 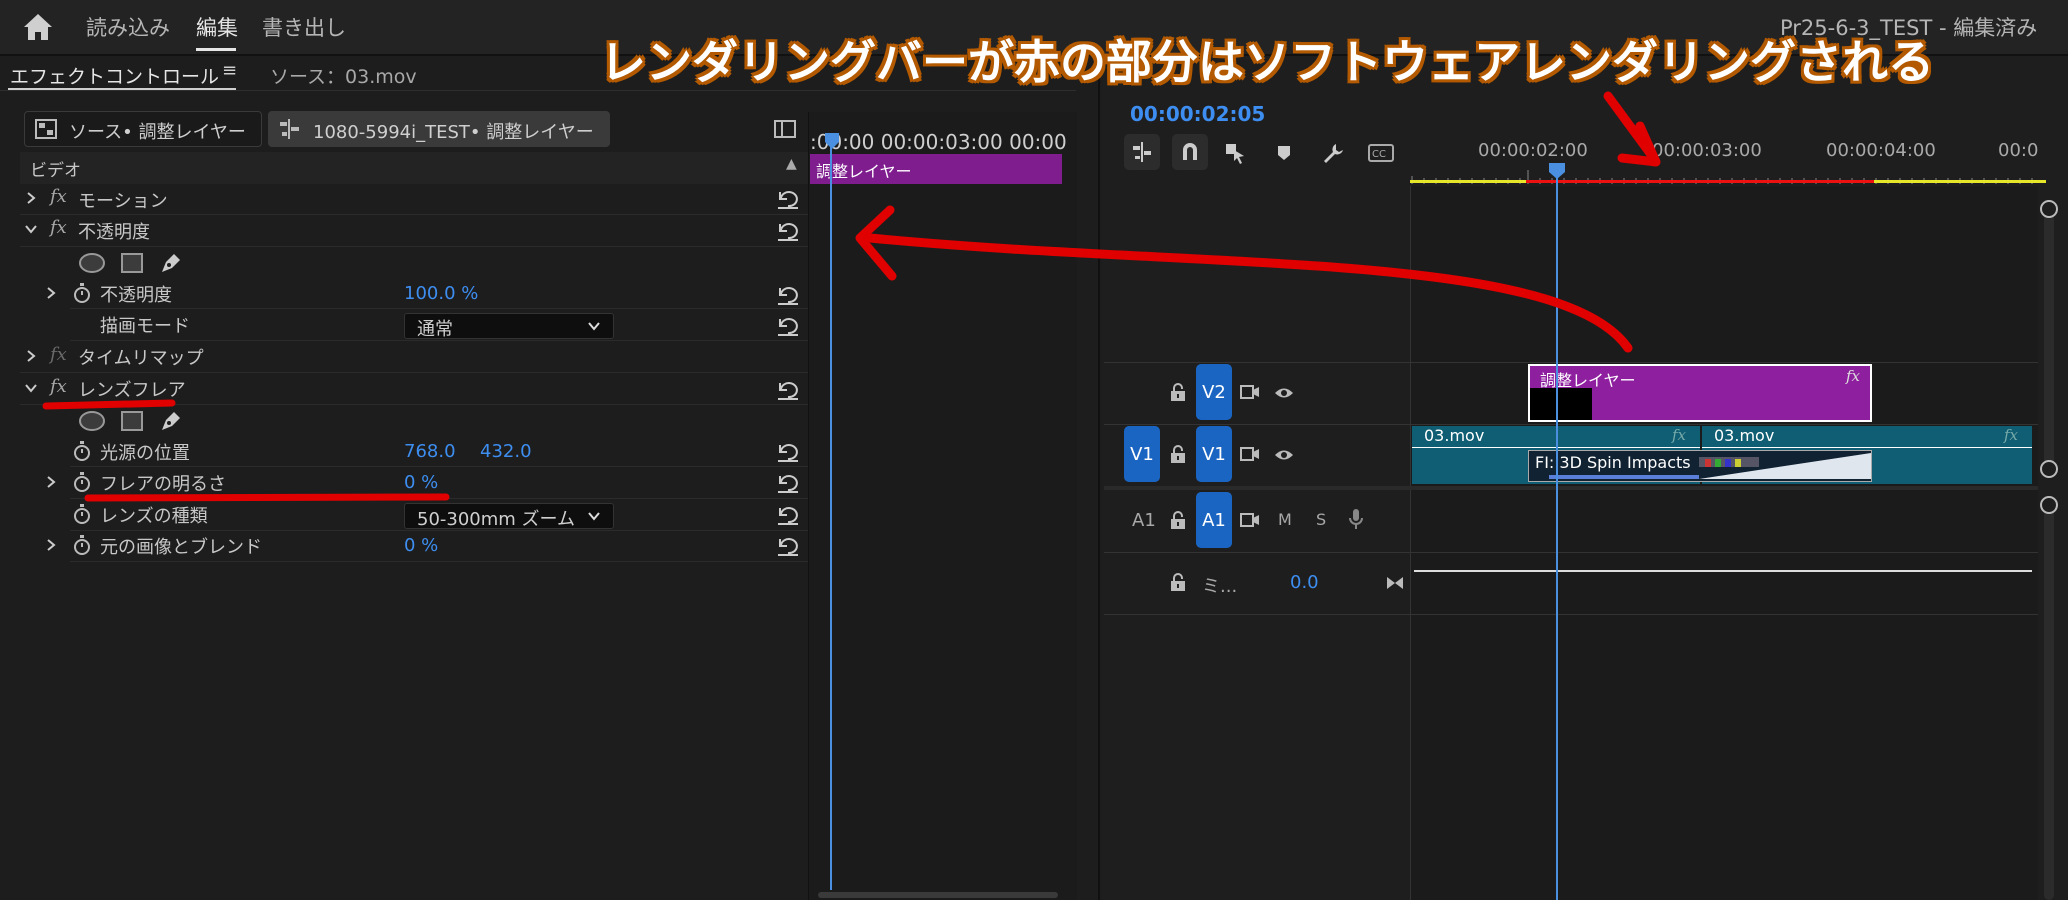 What do you see at coordinates (1557, 535) in the screenshot?
I see `timeline-playhead-line` at bounding box center [1557, 535].